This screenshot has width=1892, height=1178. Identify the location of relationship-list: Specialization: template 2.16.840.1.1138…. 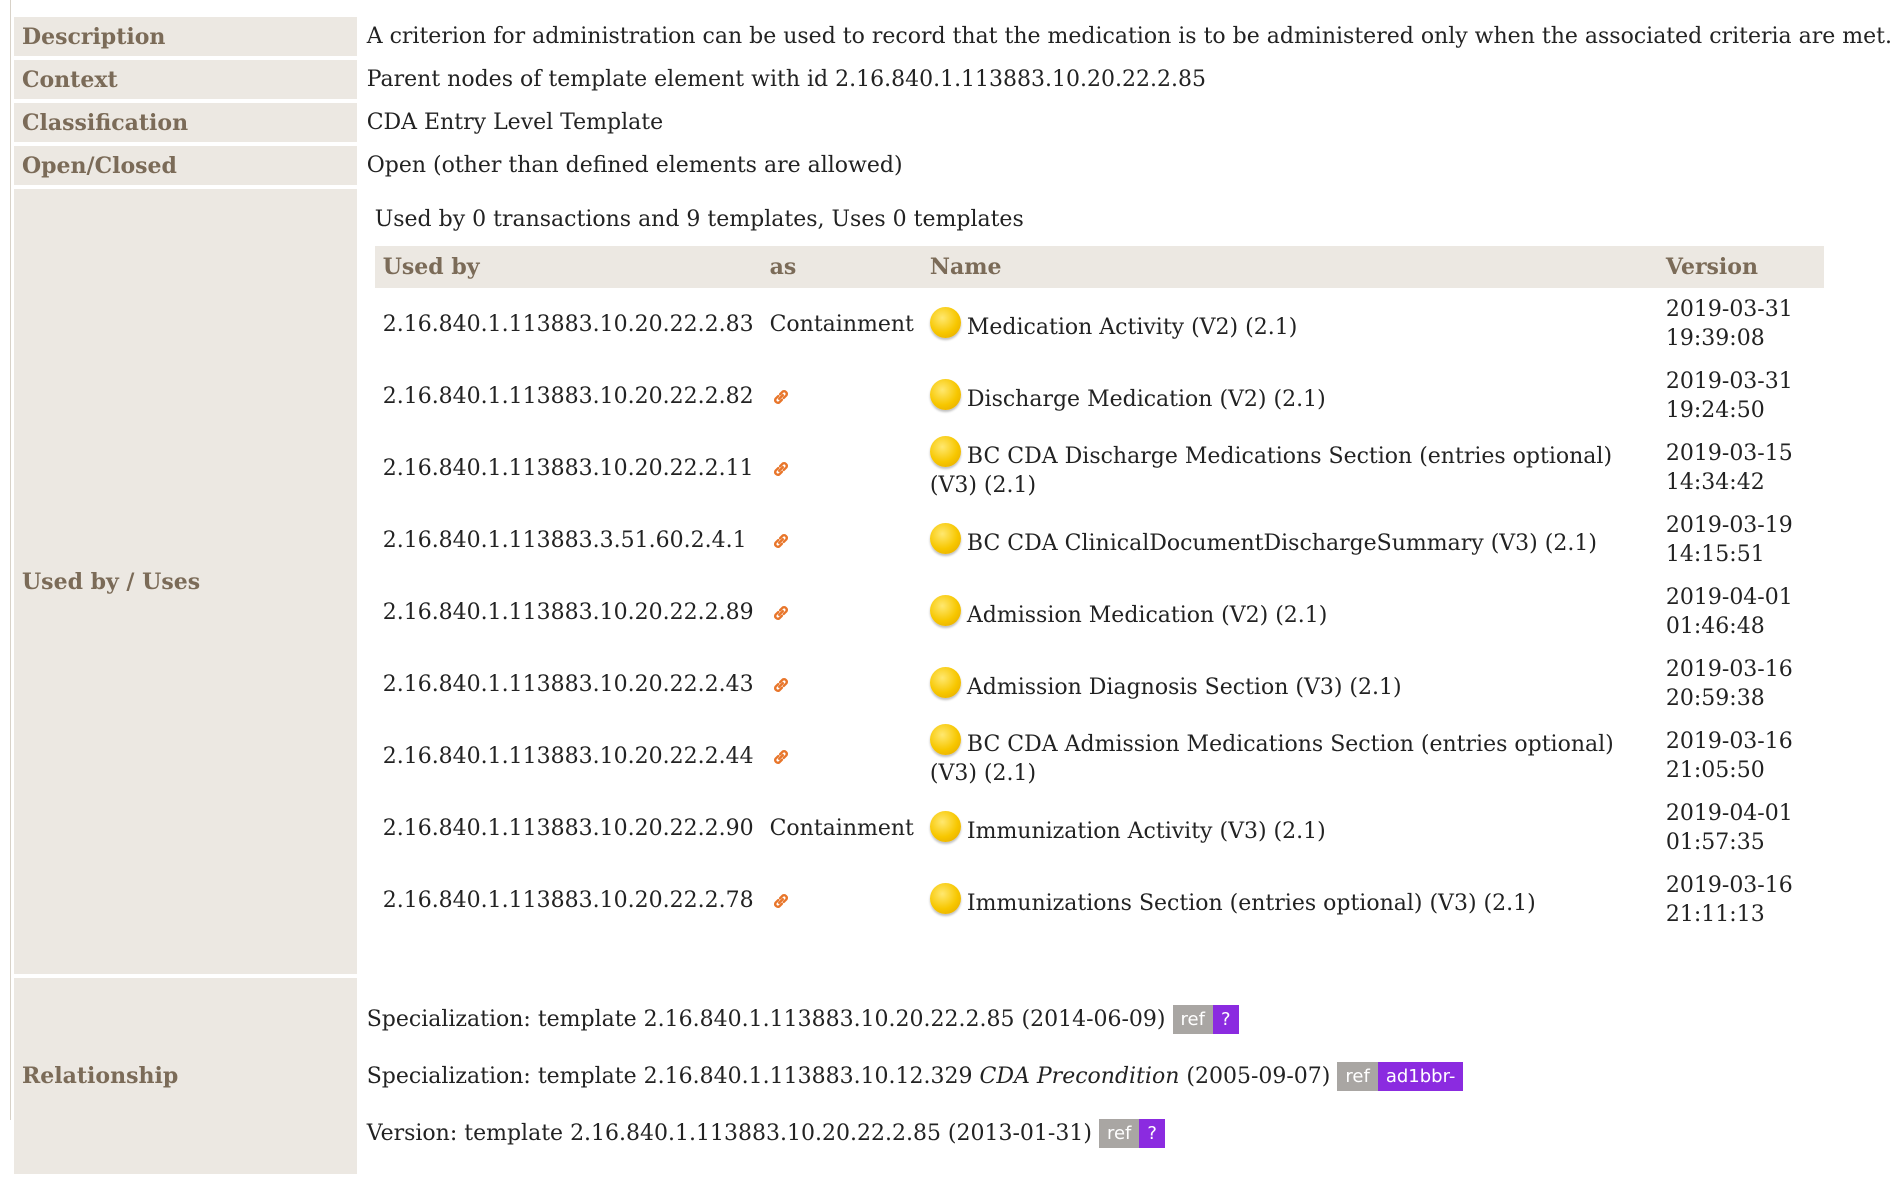
(1129, 1076).